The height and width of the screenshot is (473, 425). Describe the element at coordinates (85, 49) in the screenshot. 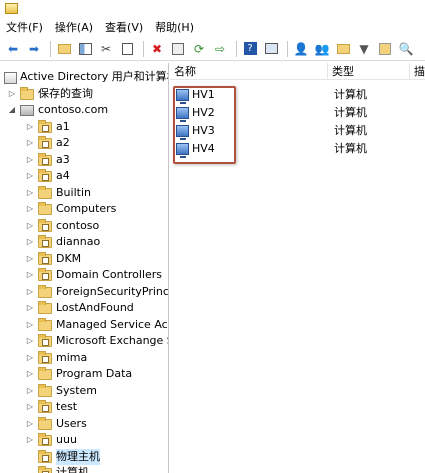

I see `show-tree-icon` at that location.